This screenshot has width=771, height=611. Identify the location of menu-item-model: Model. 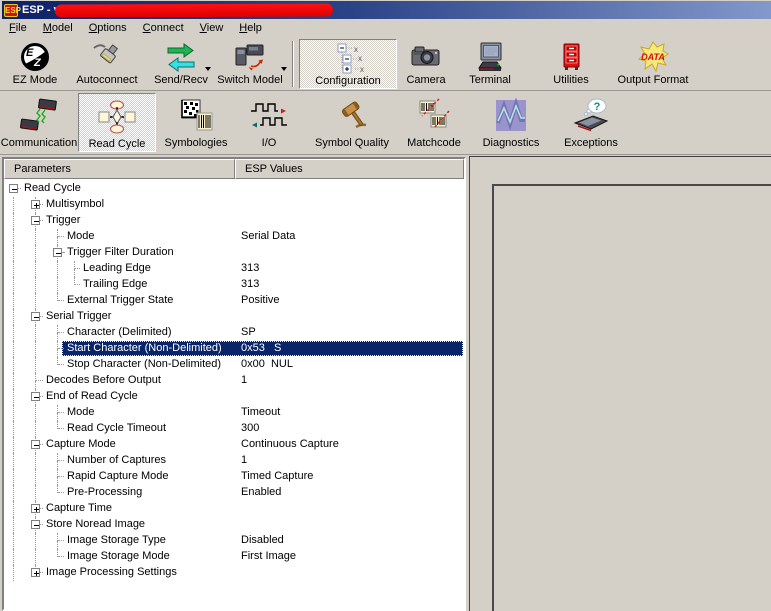
(58, 28).